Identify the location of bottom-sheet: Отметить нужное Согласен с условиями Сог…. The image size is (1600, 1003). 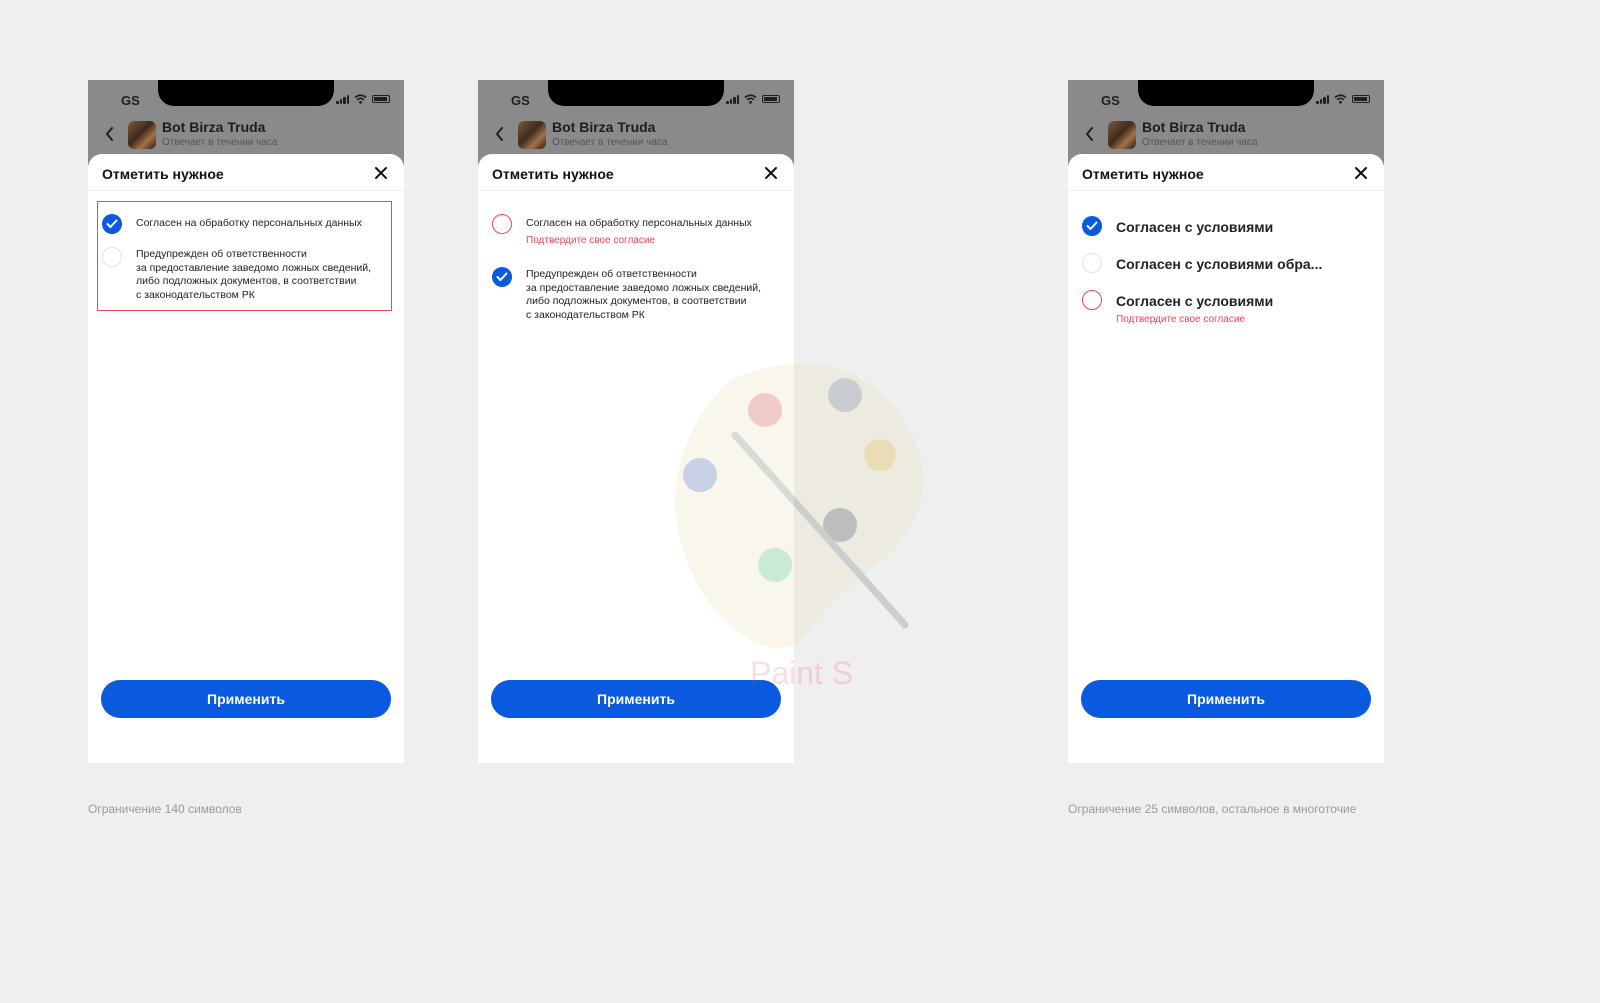
(1226, 458).